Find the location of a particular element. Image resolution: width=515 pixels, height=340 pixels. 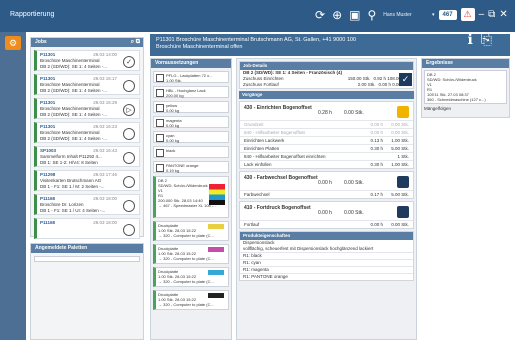

sub-qty: 1.00 Stk. is located at coordinates (400, 140).